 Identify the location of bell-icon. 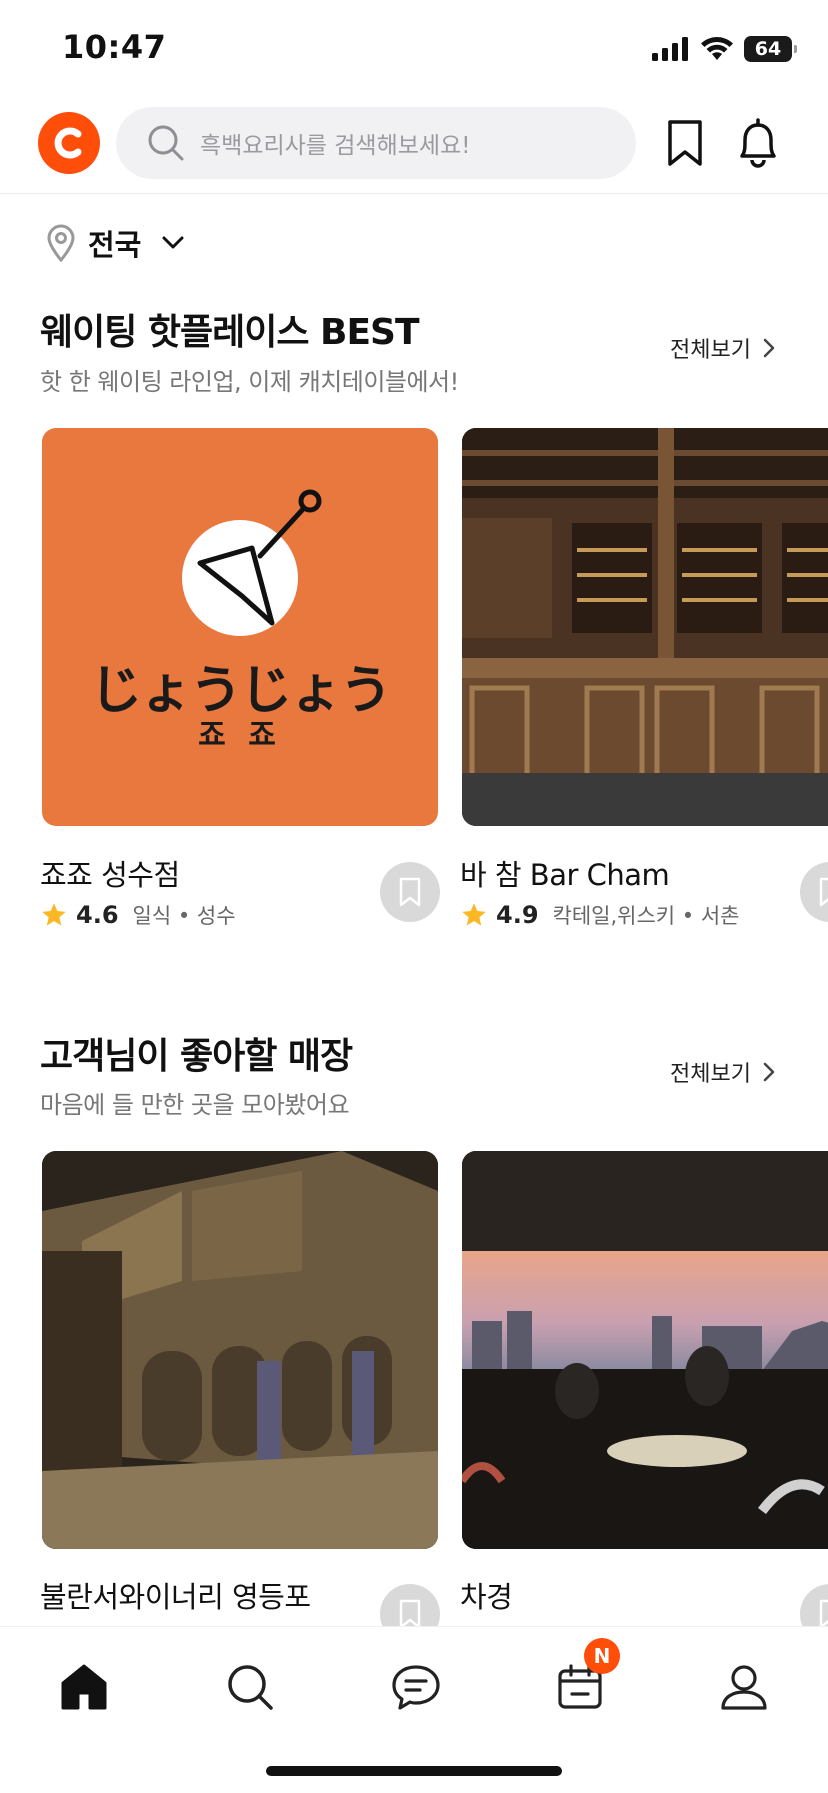
(758, 143).